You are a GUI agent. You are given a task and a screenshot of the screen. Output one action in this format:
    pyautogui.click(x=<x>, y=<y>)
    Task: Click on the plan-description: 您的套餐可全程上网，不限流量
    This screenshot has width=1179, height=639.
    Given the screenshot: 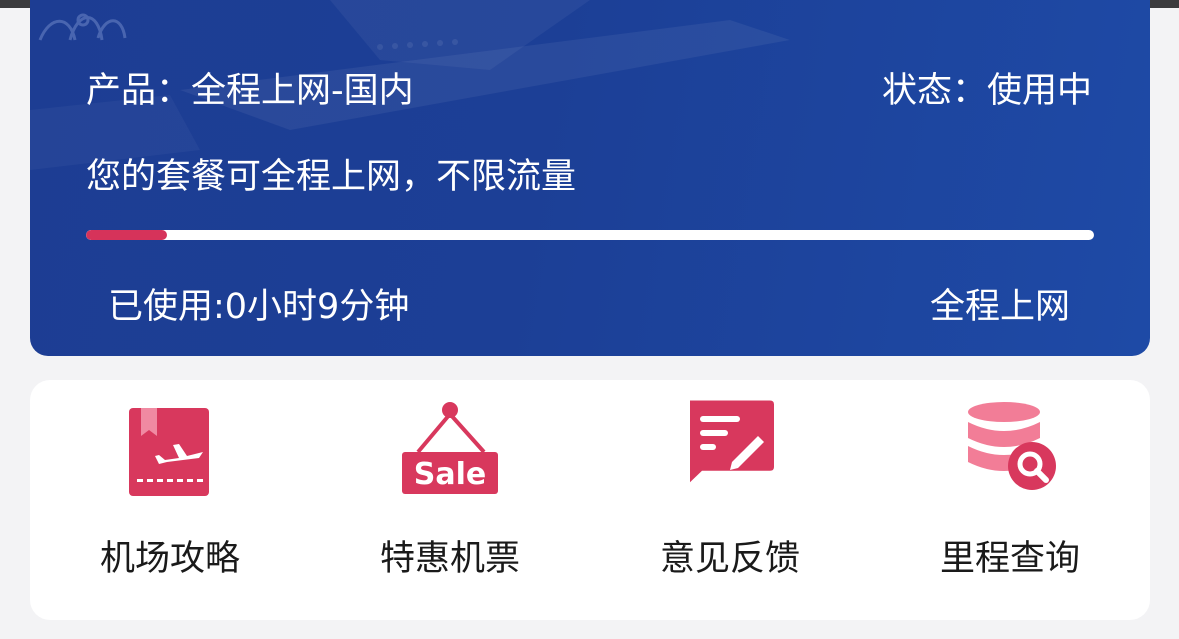 What is the action you would take?
    pyautogui.click(x=331, y=177)
    